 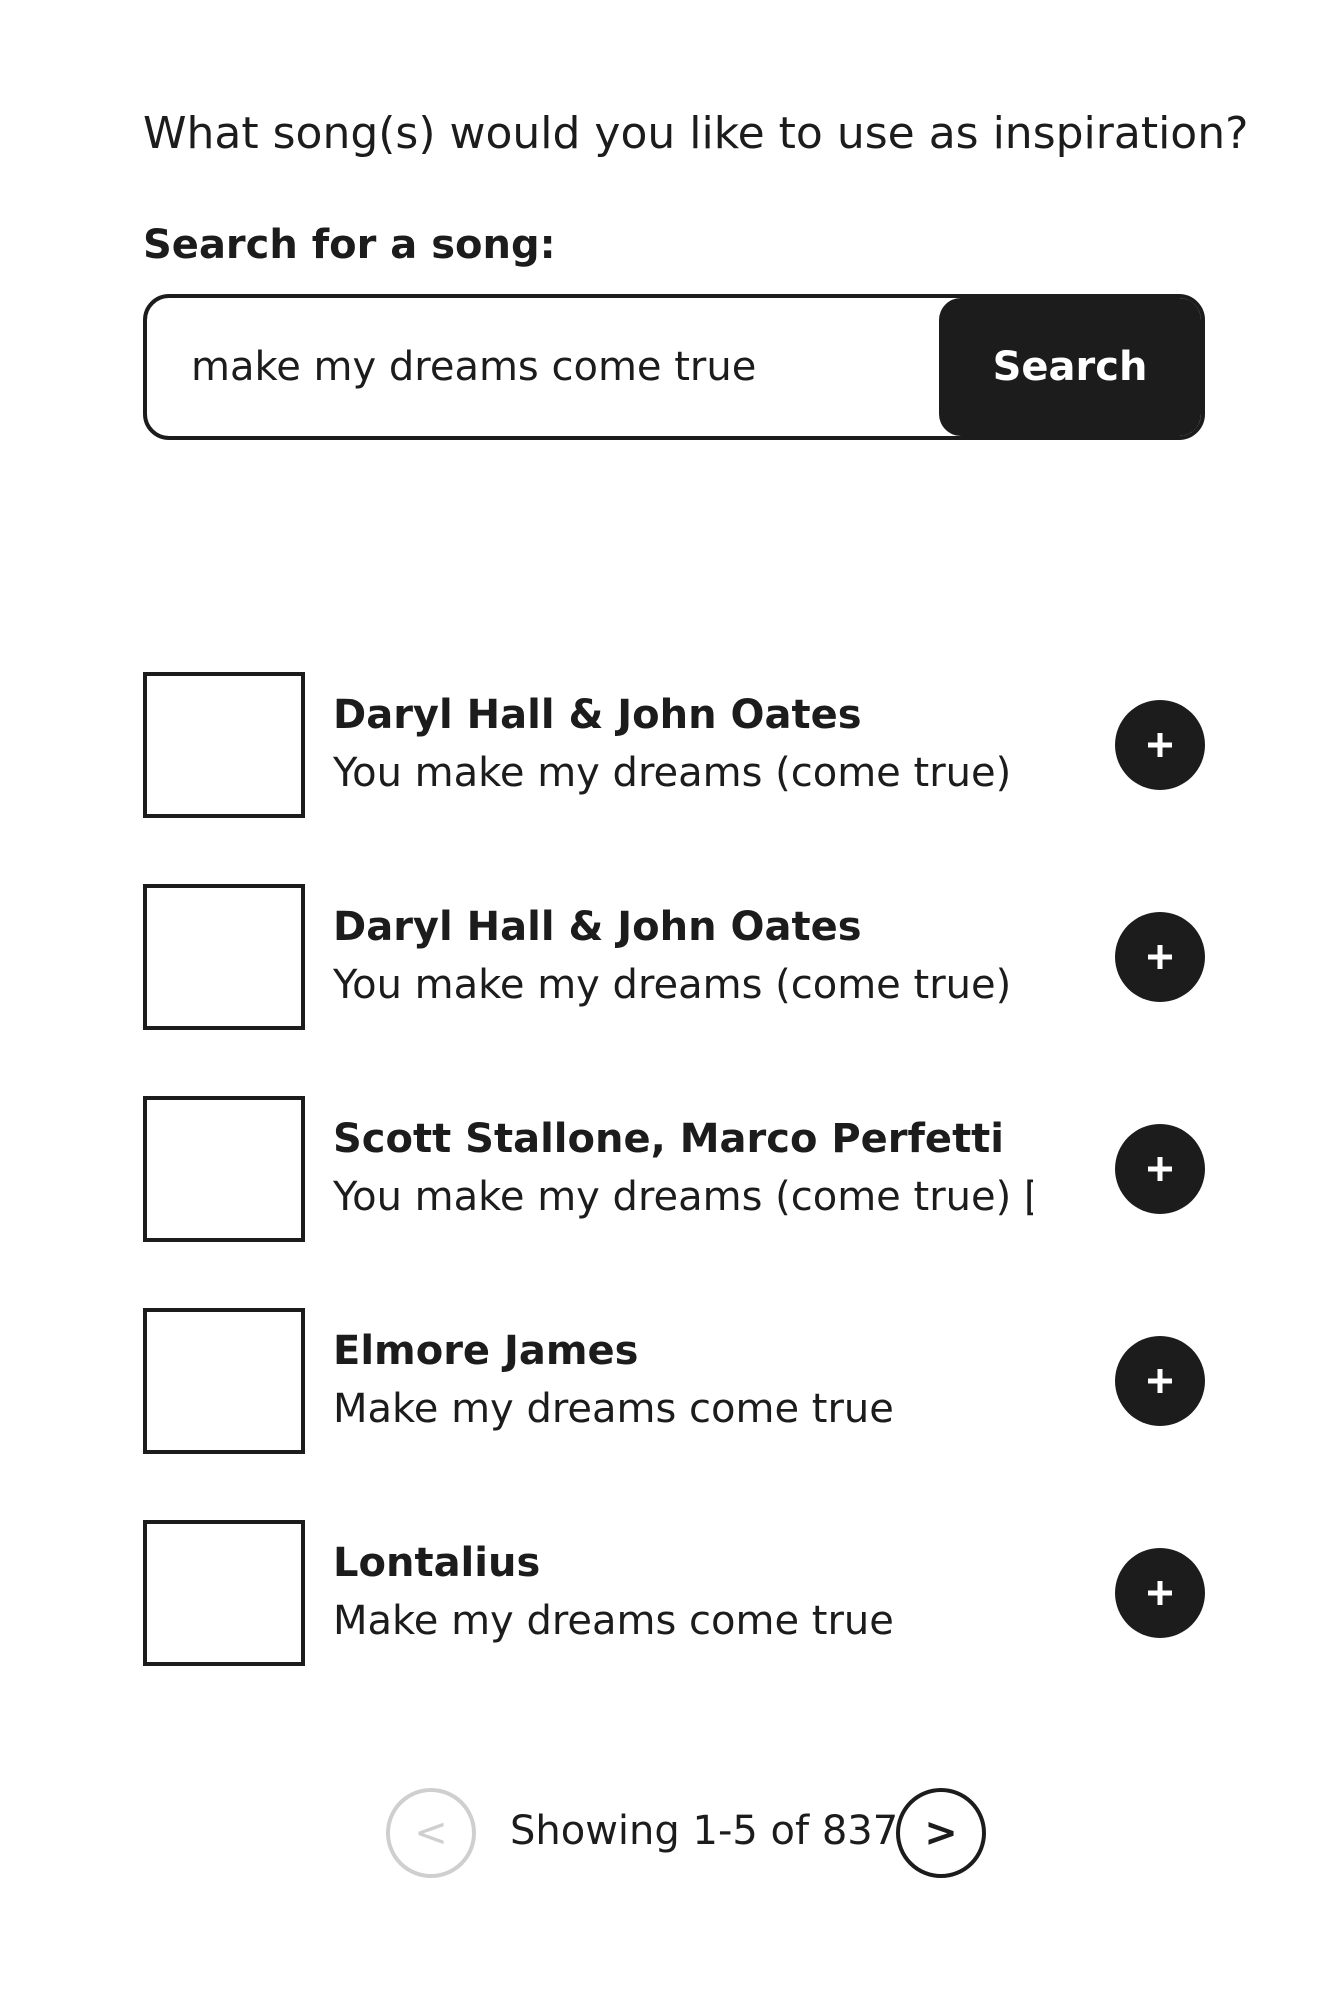 I want to click on chevron-right-icon: >, so click(x=941, y=1833).